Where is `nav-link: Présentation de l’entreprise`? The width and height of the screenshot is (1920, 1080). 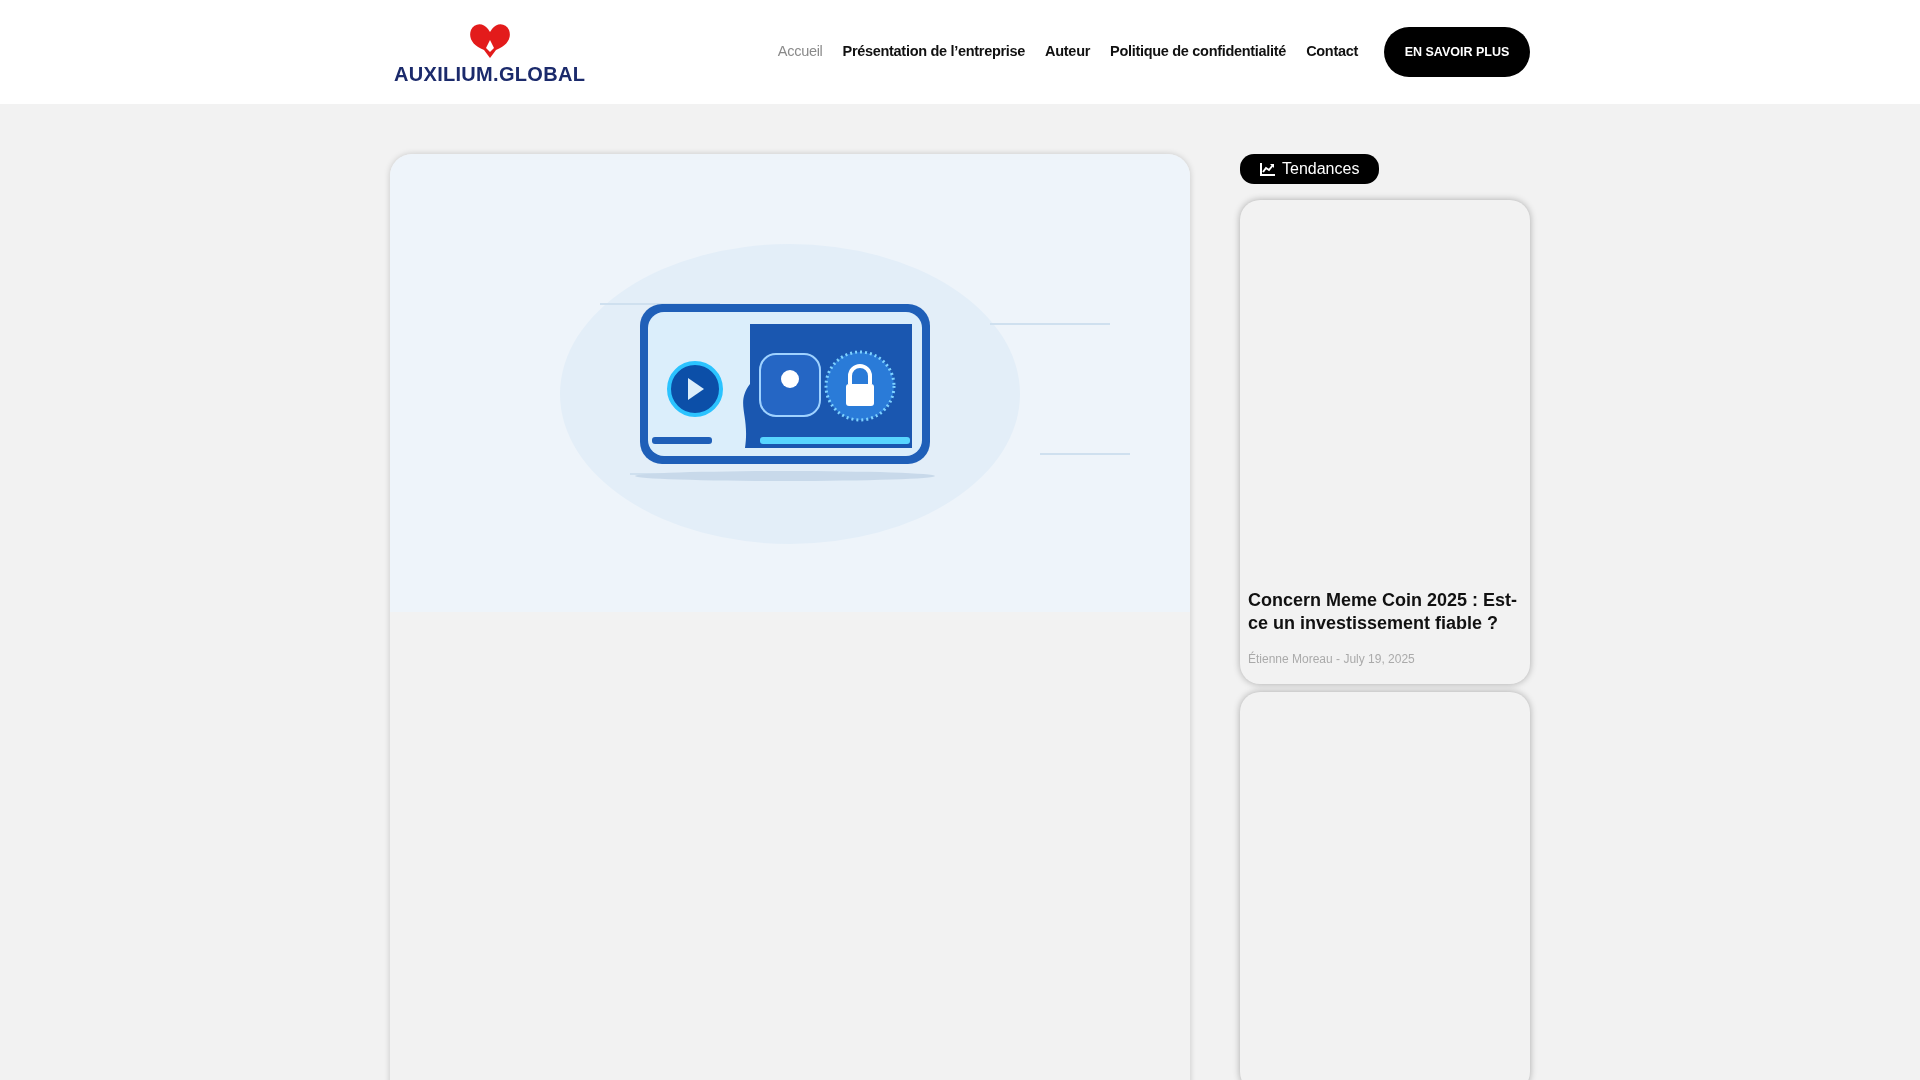 nav-link: Présentation de l’entreprise is located at coordinates (934, 52).